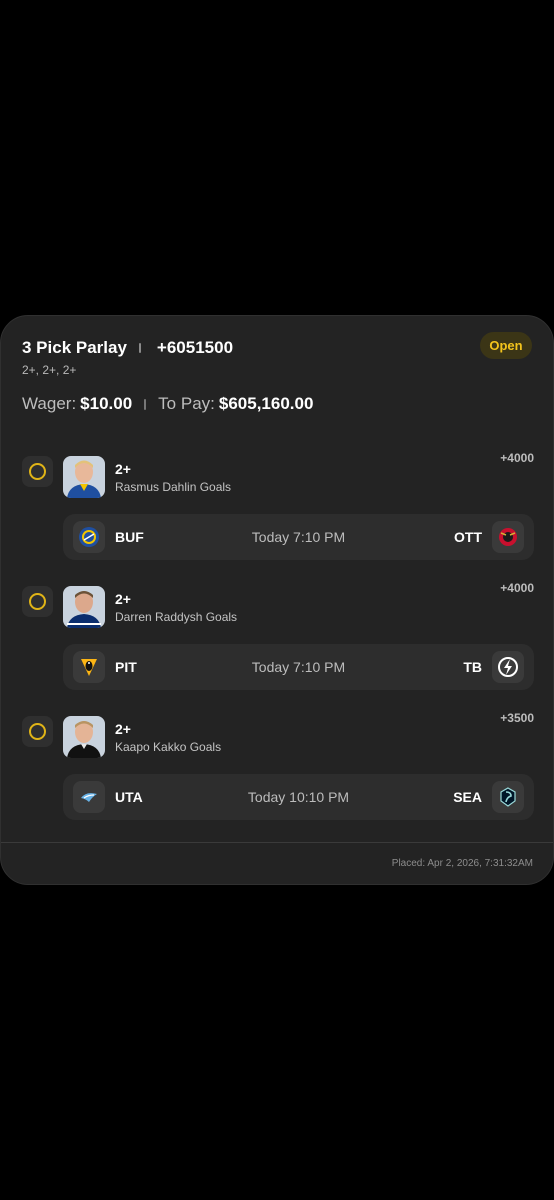 This screenshot has height=1200, width=554. What do you see at coordinates (173, 487) in the screenshot?
I see `leg-market: Rasmus Dahlin Goals` at bounding box center [173, 487].